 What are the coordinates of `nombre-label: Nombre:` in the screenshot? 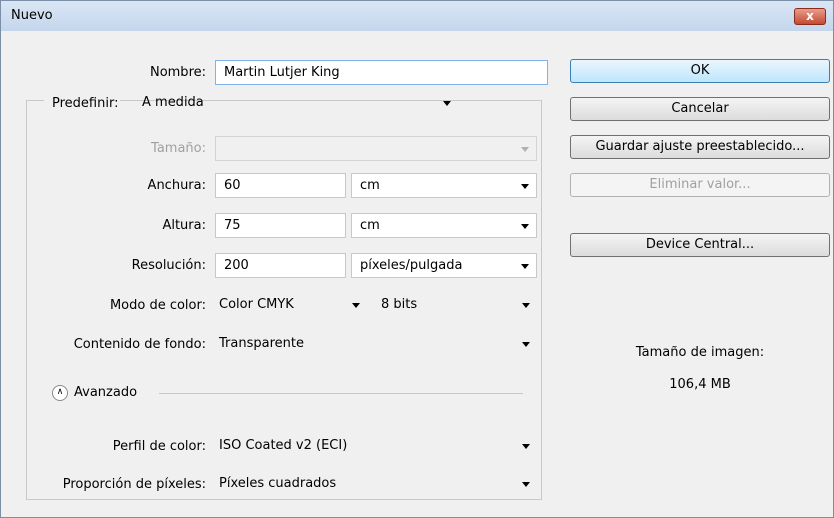 It's located at (177, 72).